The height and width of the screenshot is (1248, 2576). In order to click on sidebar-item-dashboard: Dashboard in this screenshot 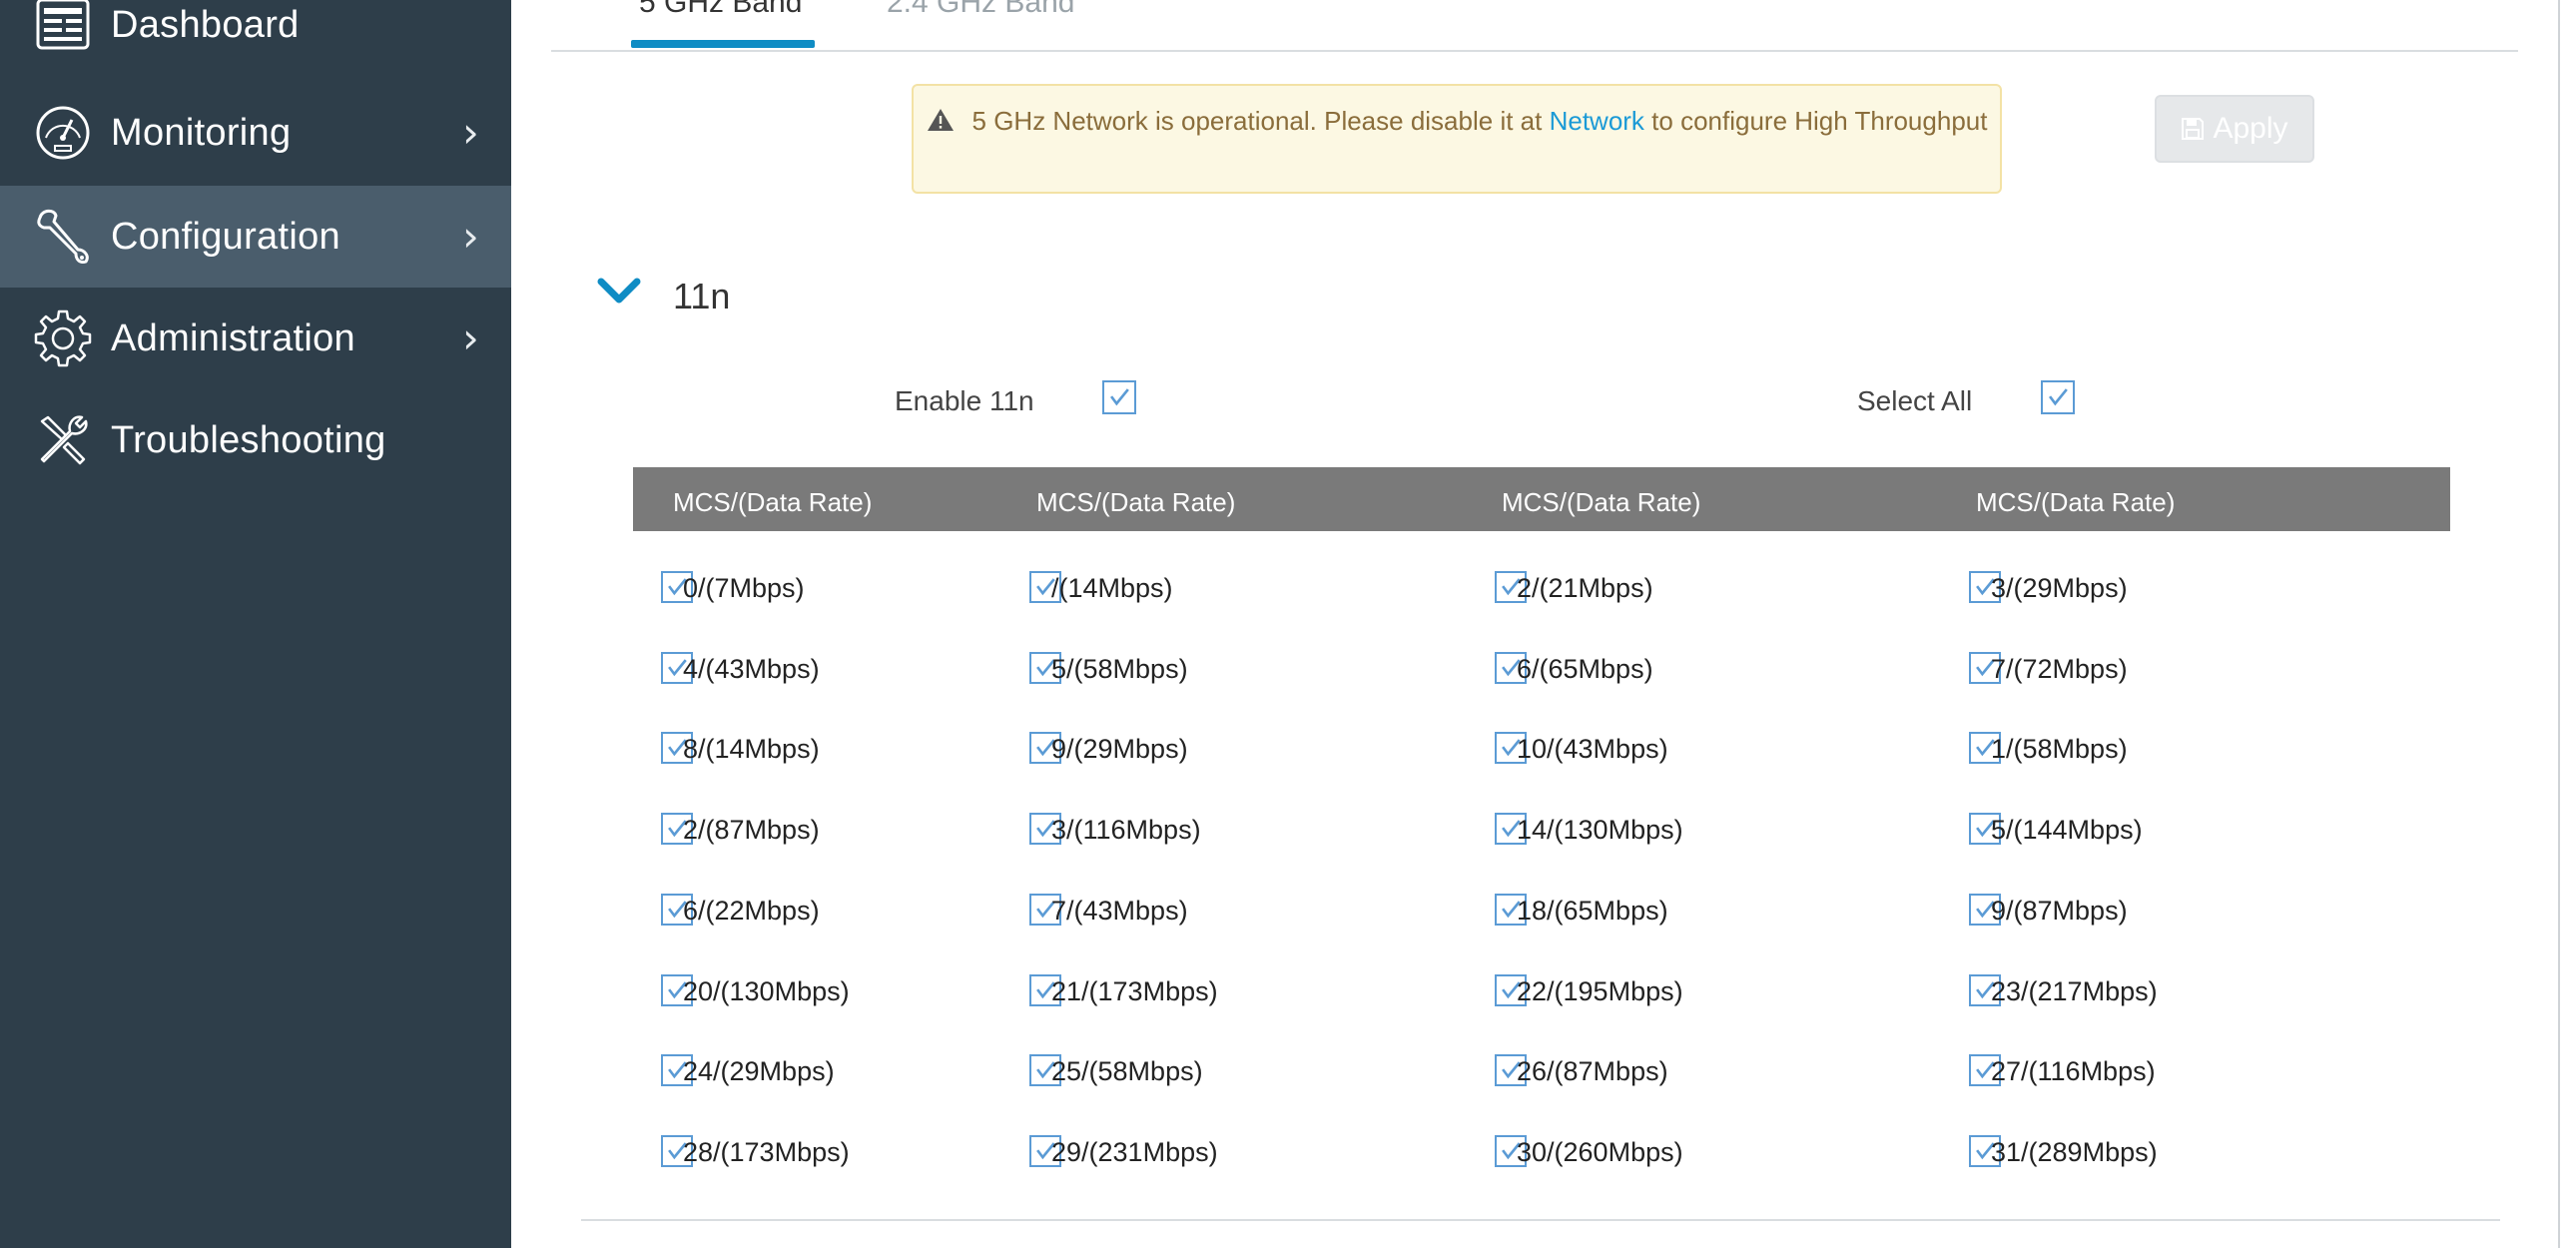, I will do `click(255, 38)`.